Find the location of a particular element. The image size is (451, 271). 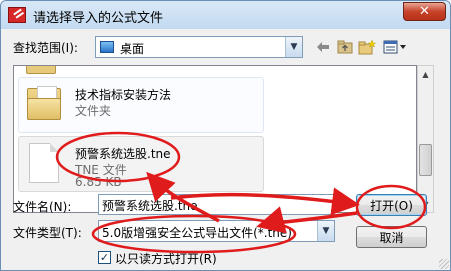

back-arrow-icon is located at coordinates (323, 47).